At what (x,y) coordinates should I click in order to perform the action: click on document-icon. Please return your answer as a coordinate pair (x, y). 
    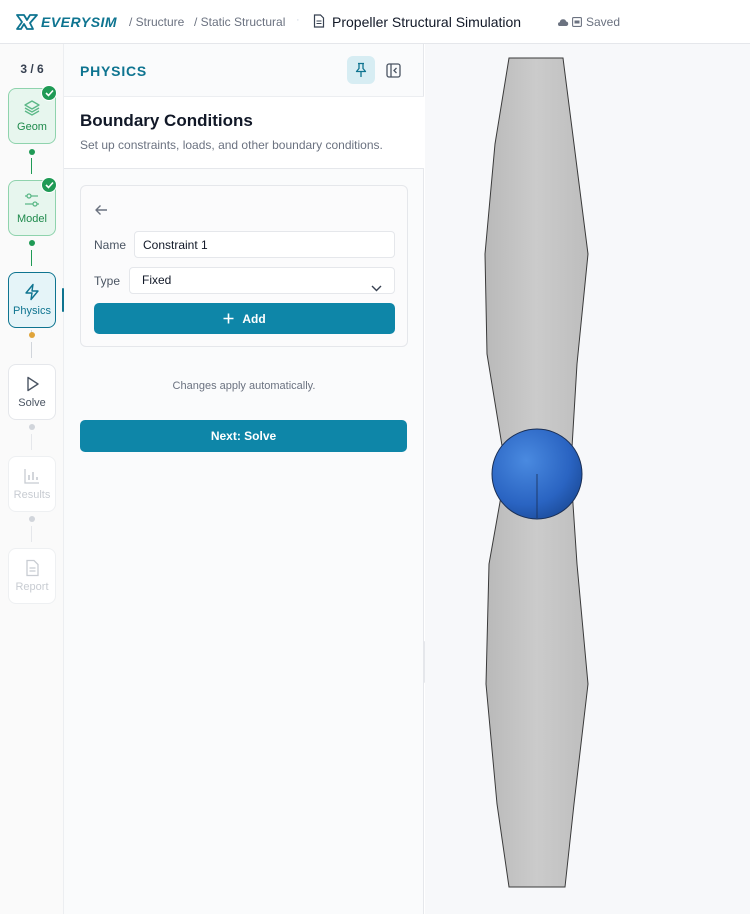
    Looking at the image, I should click on (319, 23).